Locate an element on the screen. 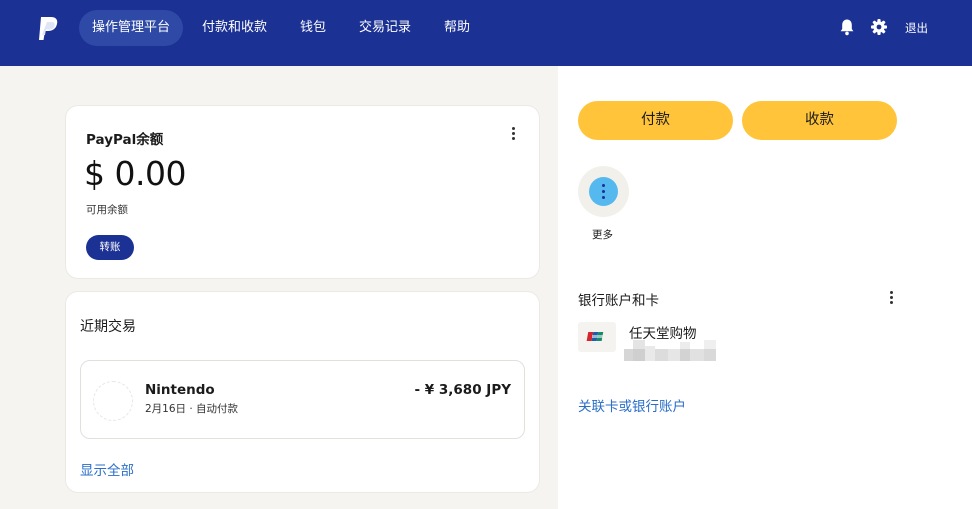 This screenshot has height=509, width=972. transaction-merchant: Nintendo is located at coordinates (180, 390).